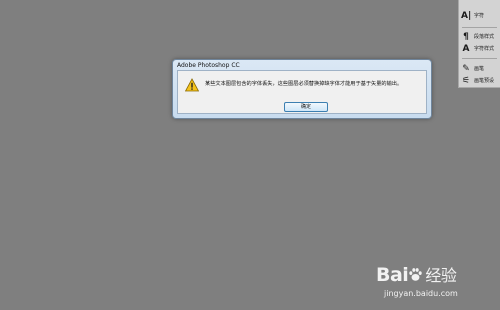 The image size is (500, 310). Describe the element at coordinates (480, 69) in the screenshot. I see `panel-item-brush: ✎ 画笔` at that location.